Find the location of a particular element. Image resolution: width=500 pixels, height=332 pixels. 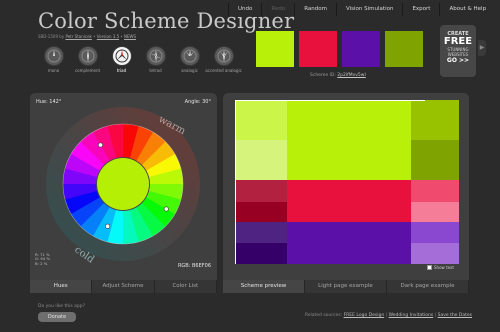

tab-dark-page-example: Dark page example is located at coordinates (428, 286).